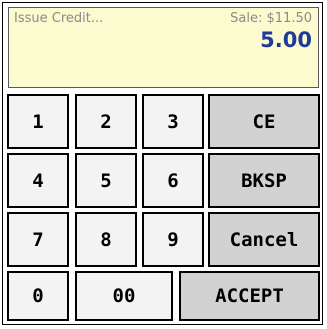 This screenshot has width=327, height=329. Describe the element at coordinates (286, 40) in the screenshot. I see `entered-amount: 5.00` at that location.